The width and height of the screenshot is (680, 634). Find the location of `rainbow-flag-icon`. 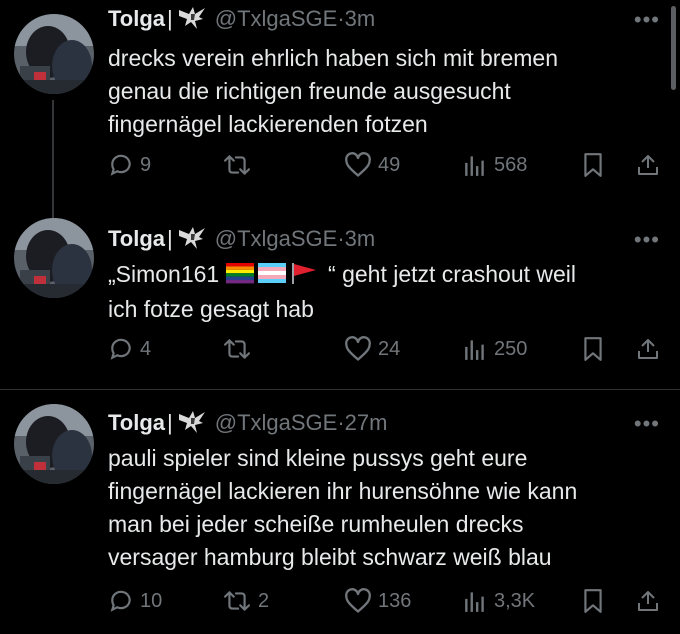

rainbow-flag-icon is located at coordinates (239, 276).